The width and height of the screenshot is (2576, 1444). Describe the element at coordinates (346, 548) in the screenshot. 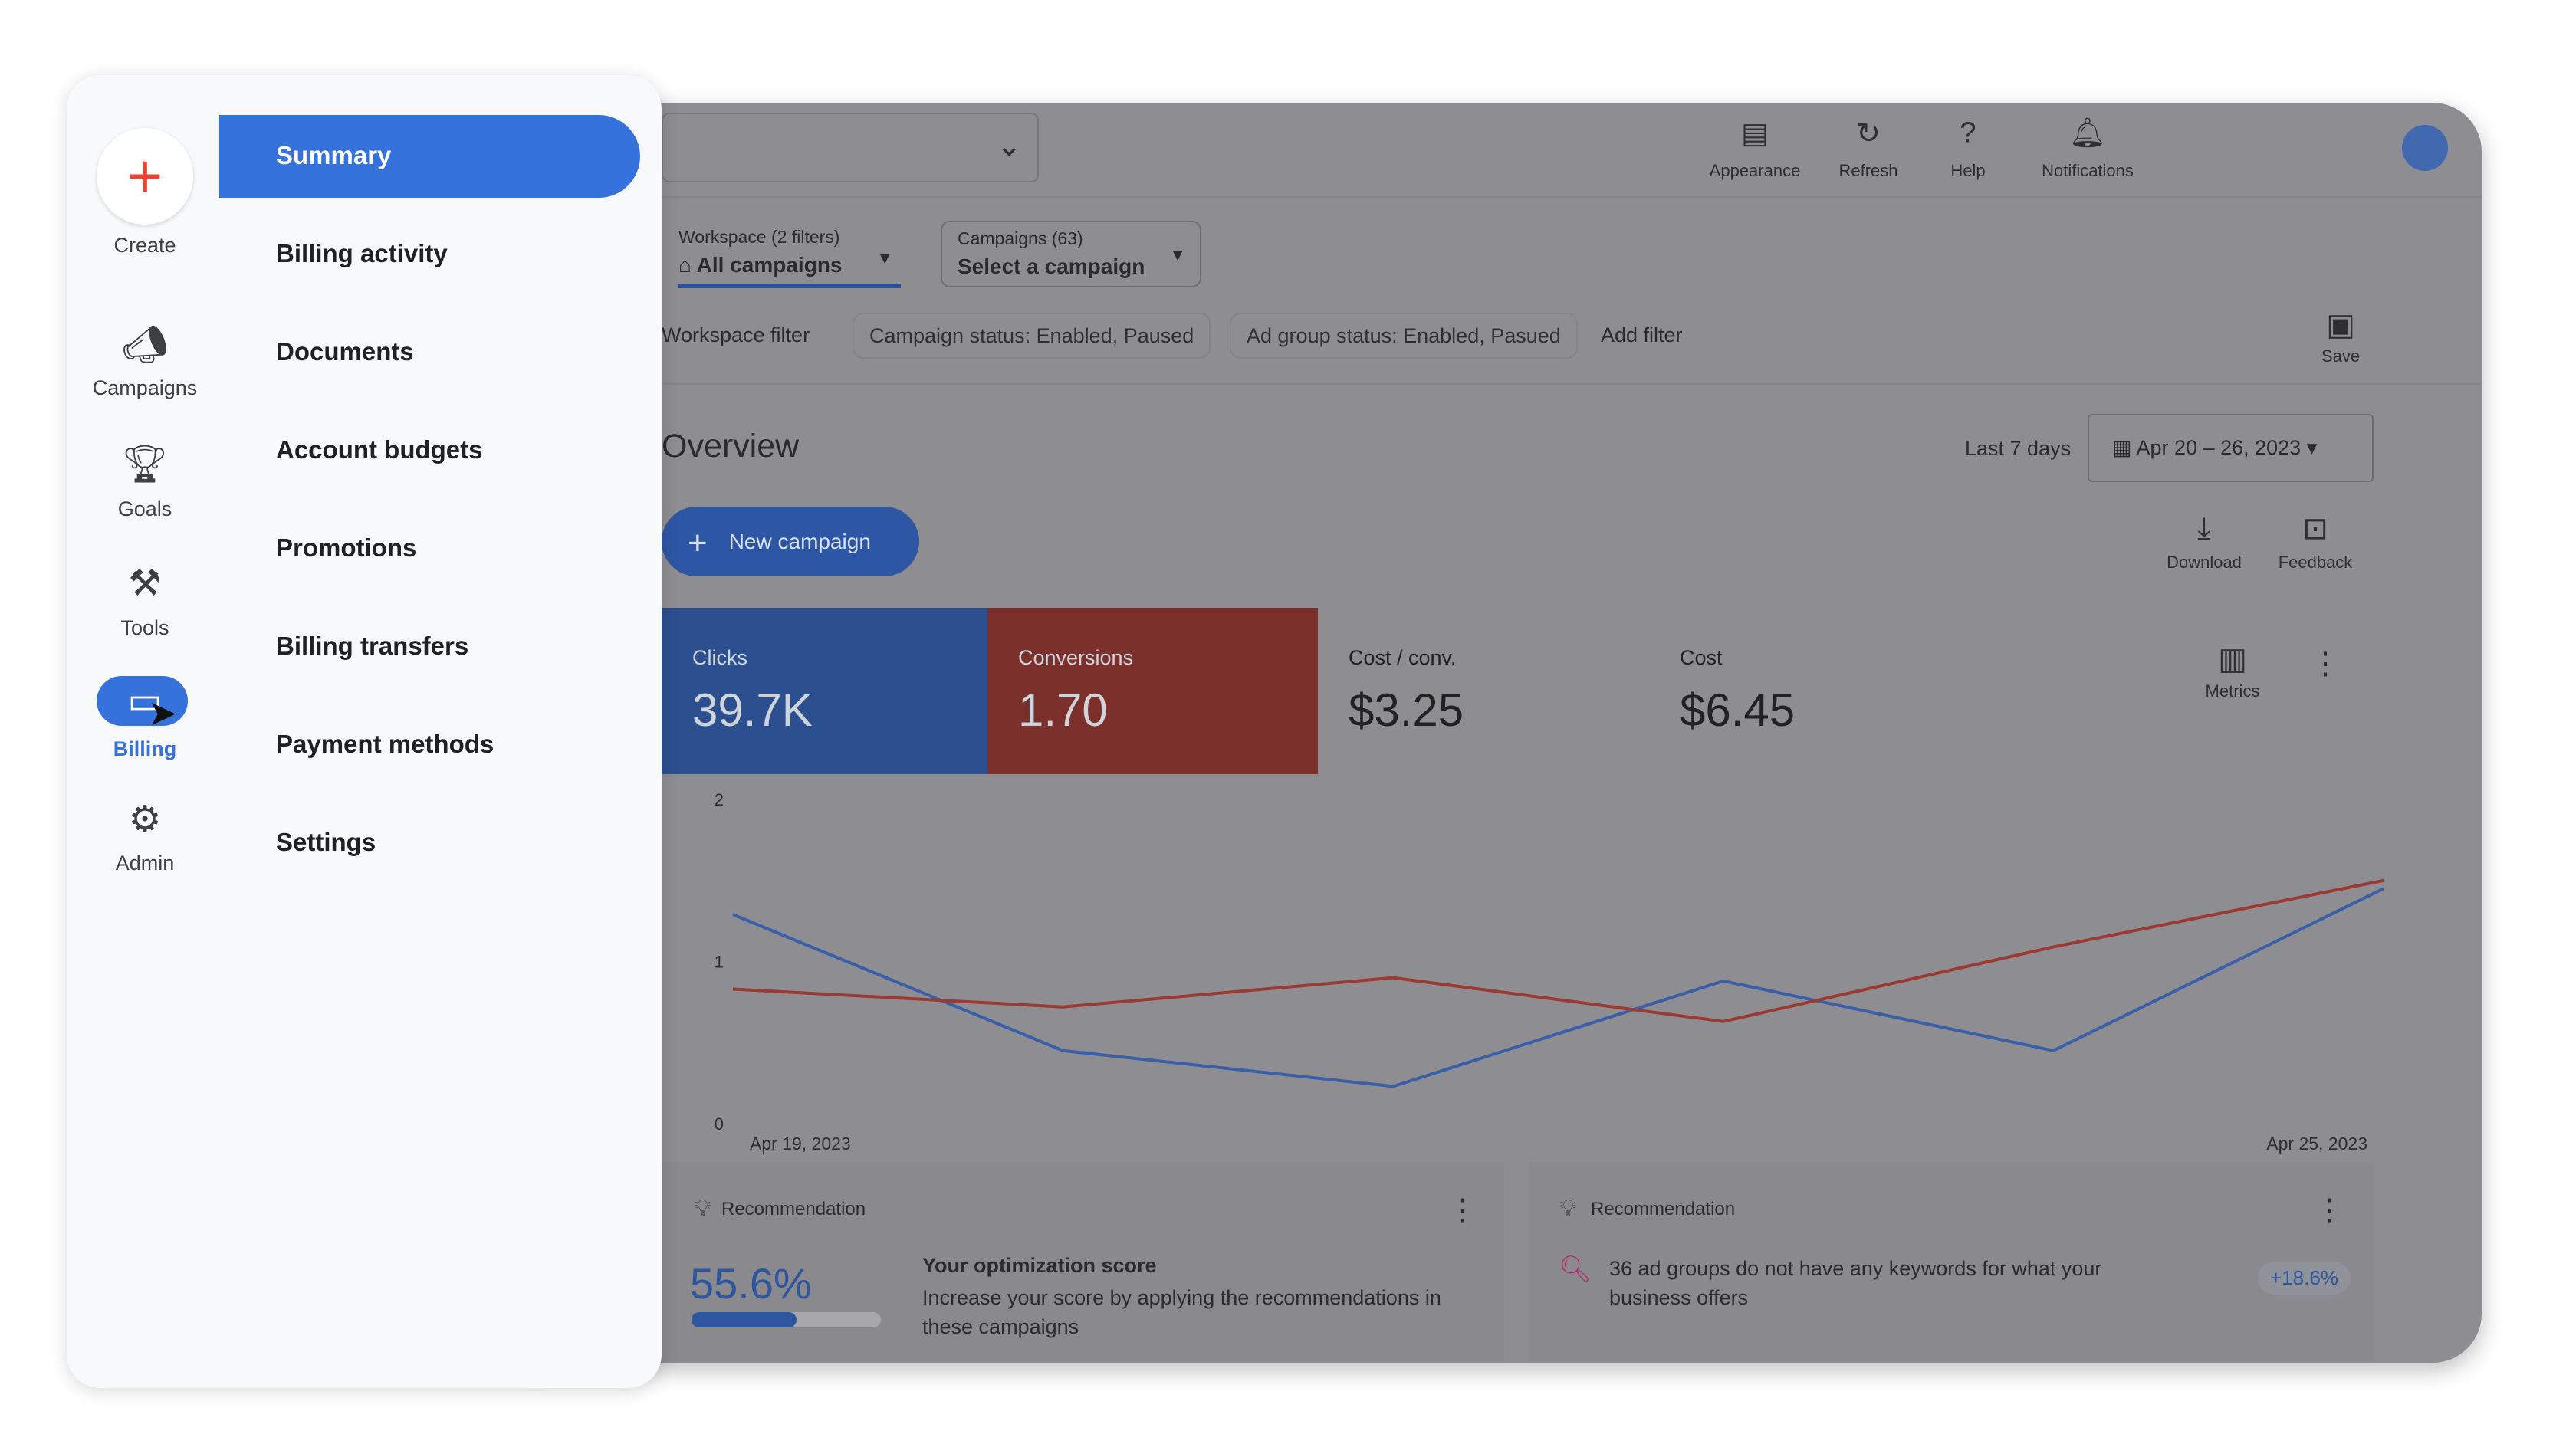

I see `menu-item-promotions: Promotions` at that location.